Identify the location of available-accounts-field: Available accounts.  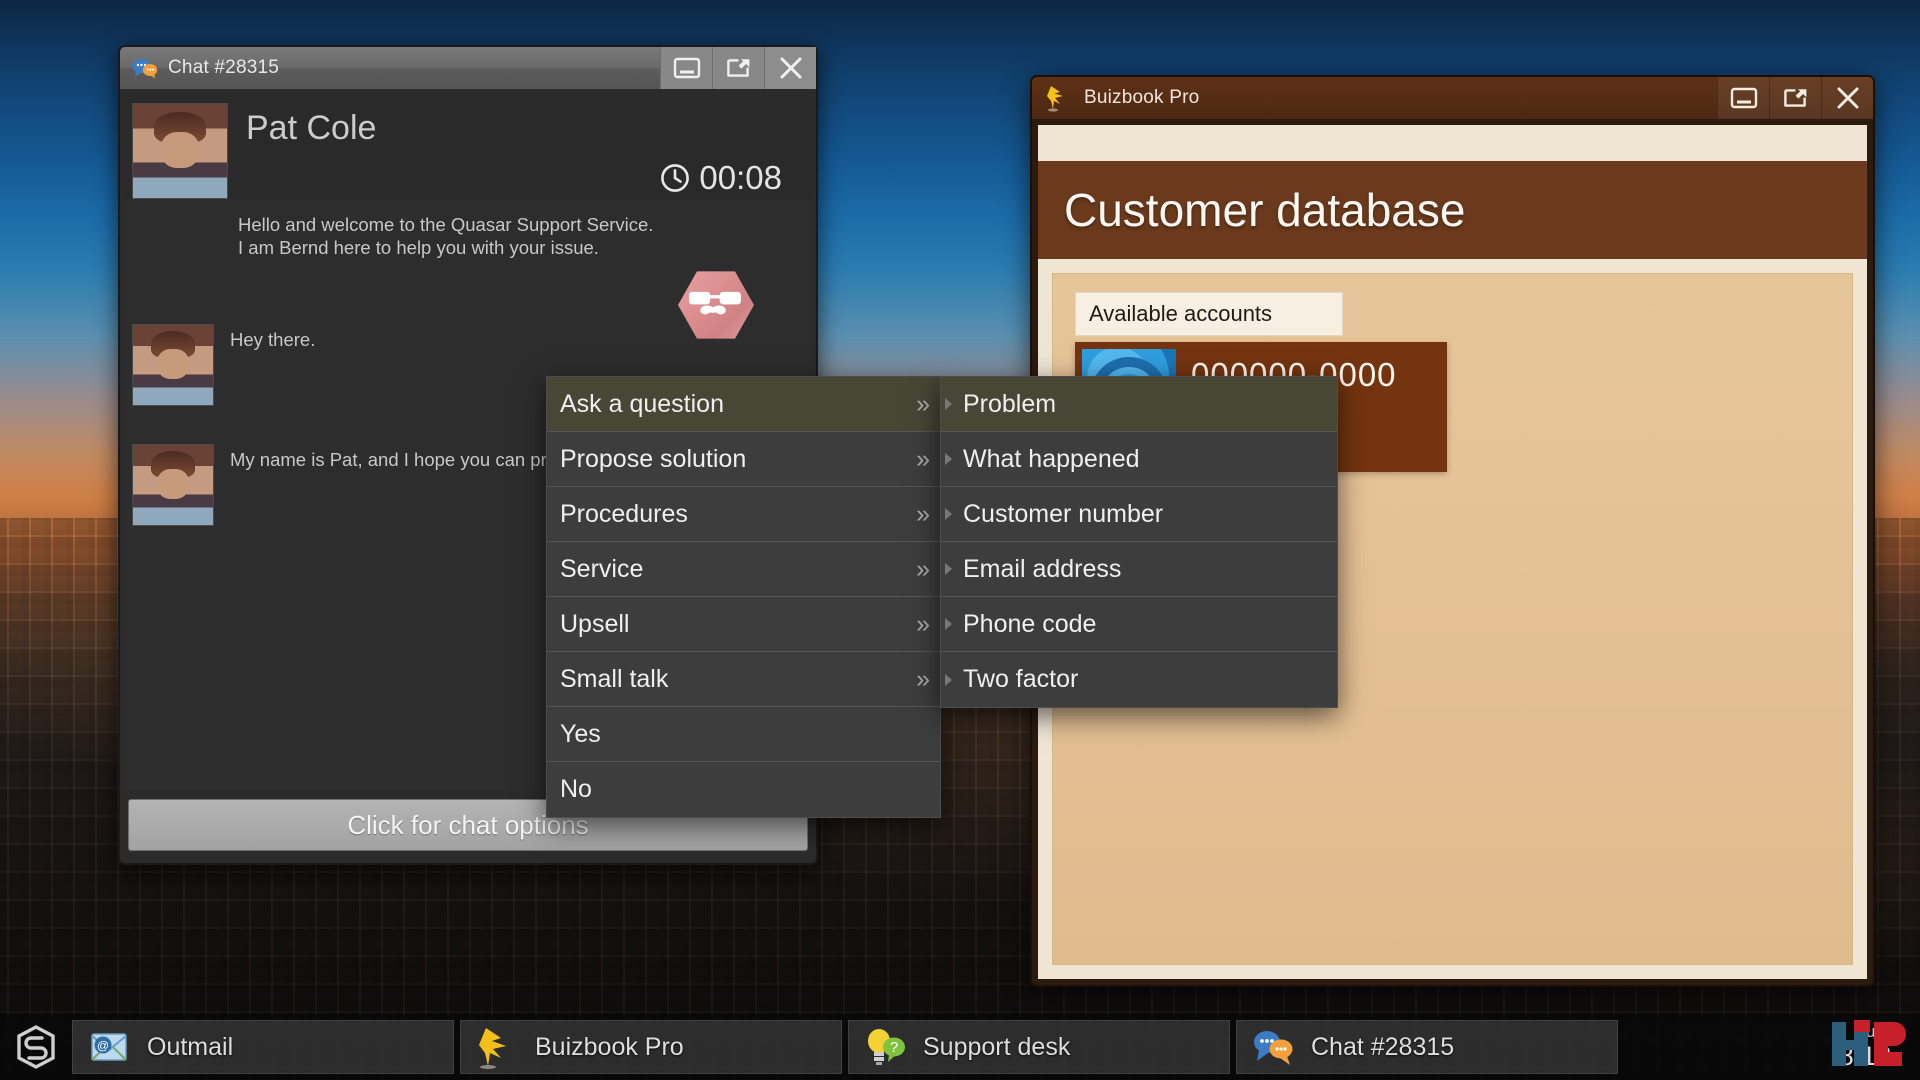
(1209, 314).